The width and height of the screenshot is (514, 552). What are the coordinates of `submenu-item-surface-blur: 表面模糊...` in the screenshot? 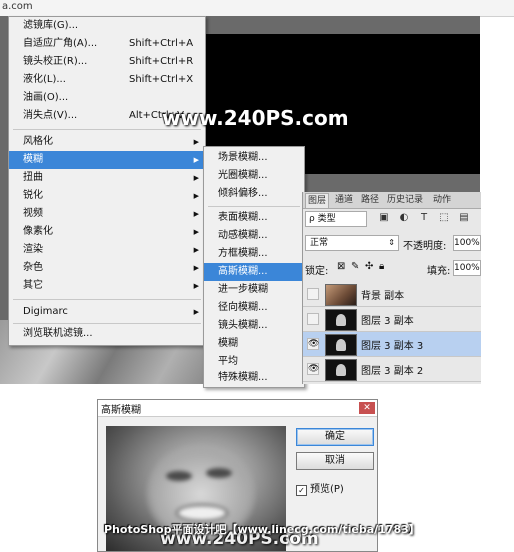 It's located at (254, 218).